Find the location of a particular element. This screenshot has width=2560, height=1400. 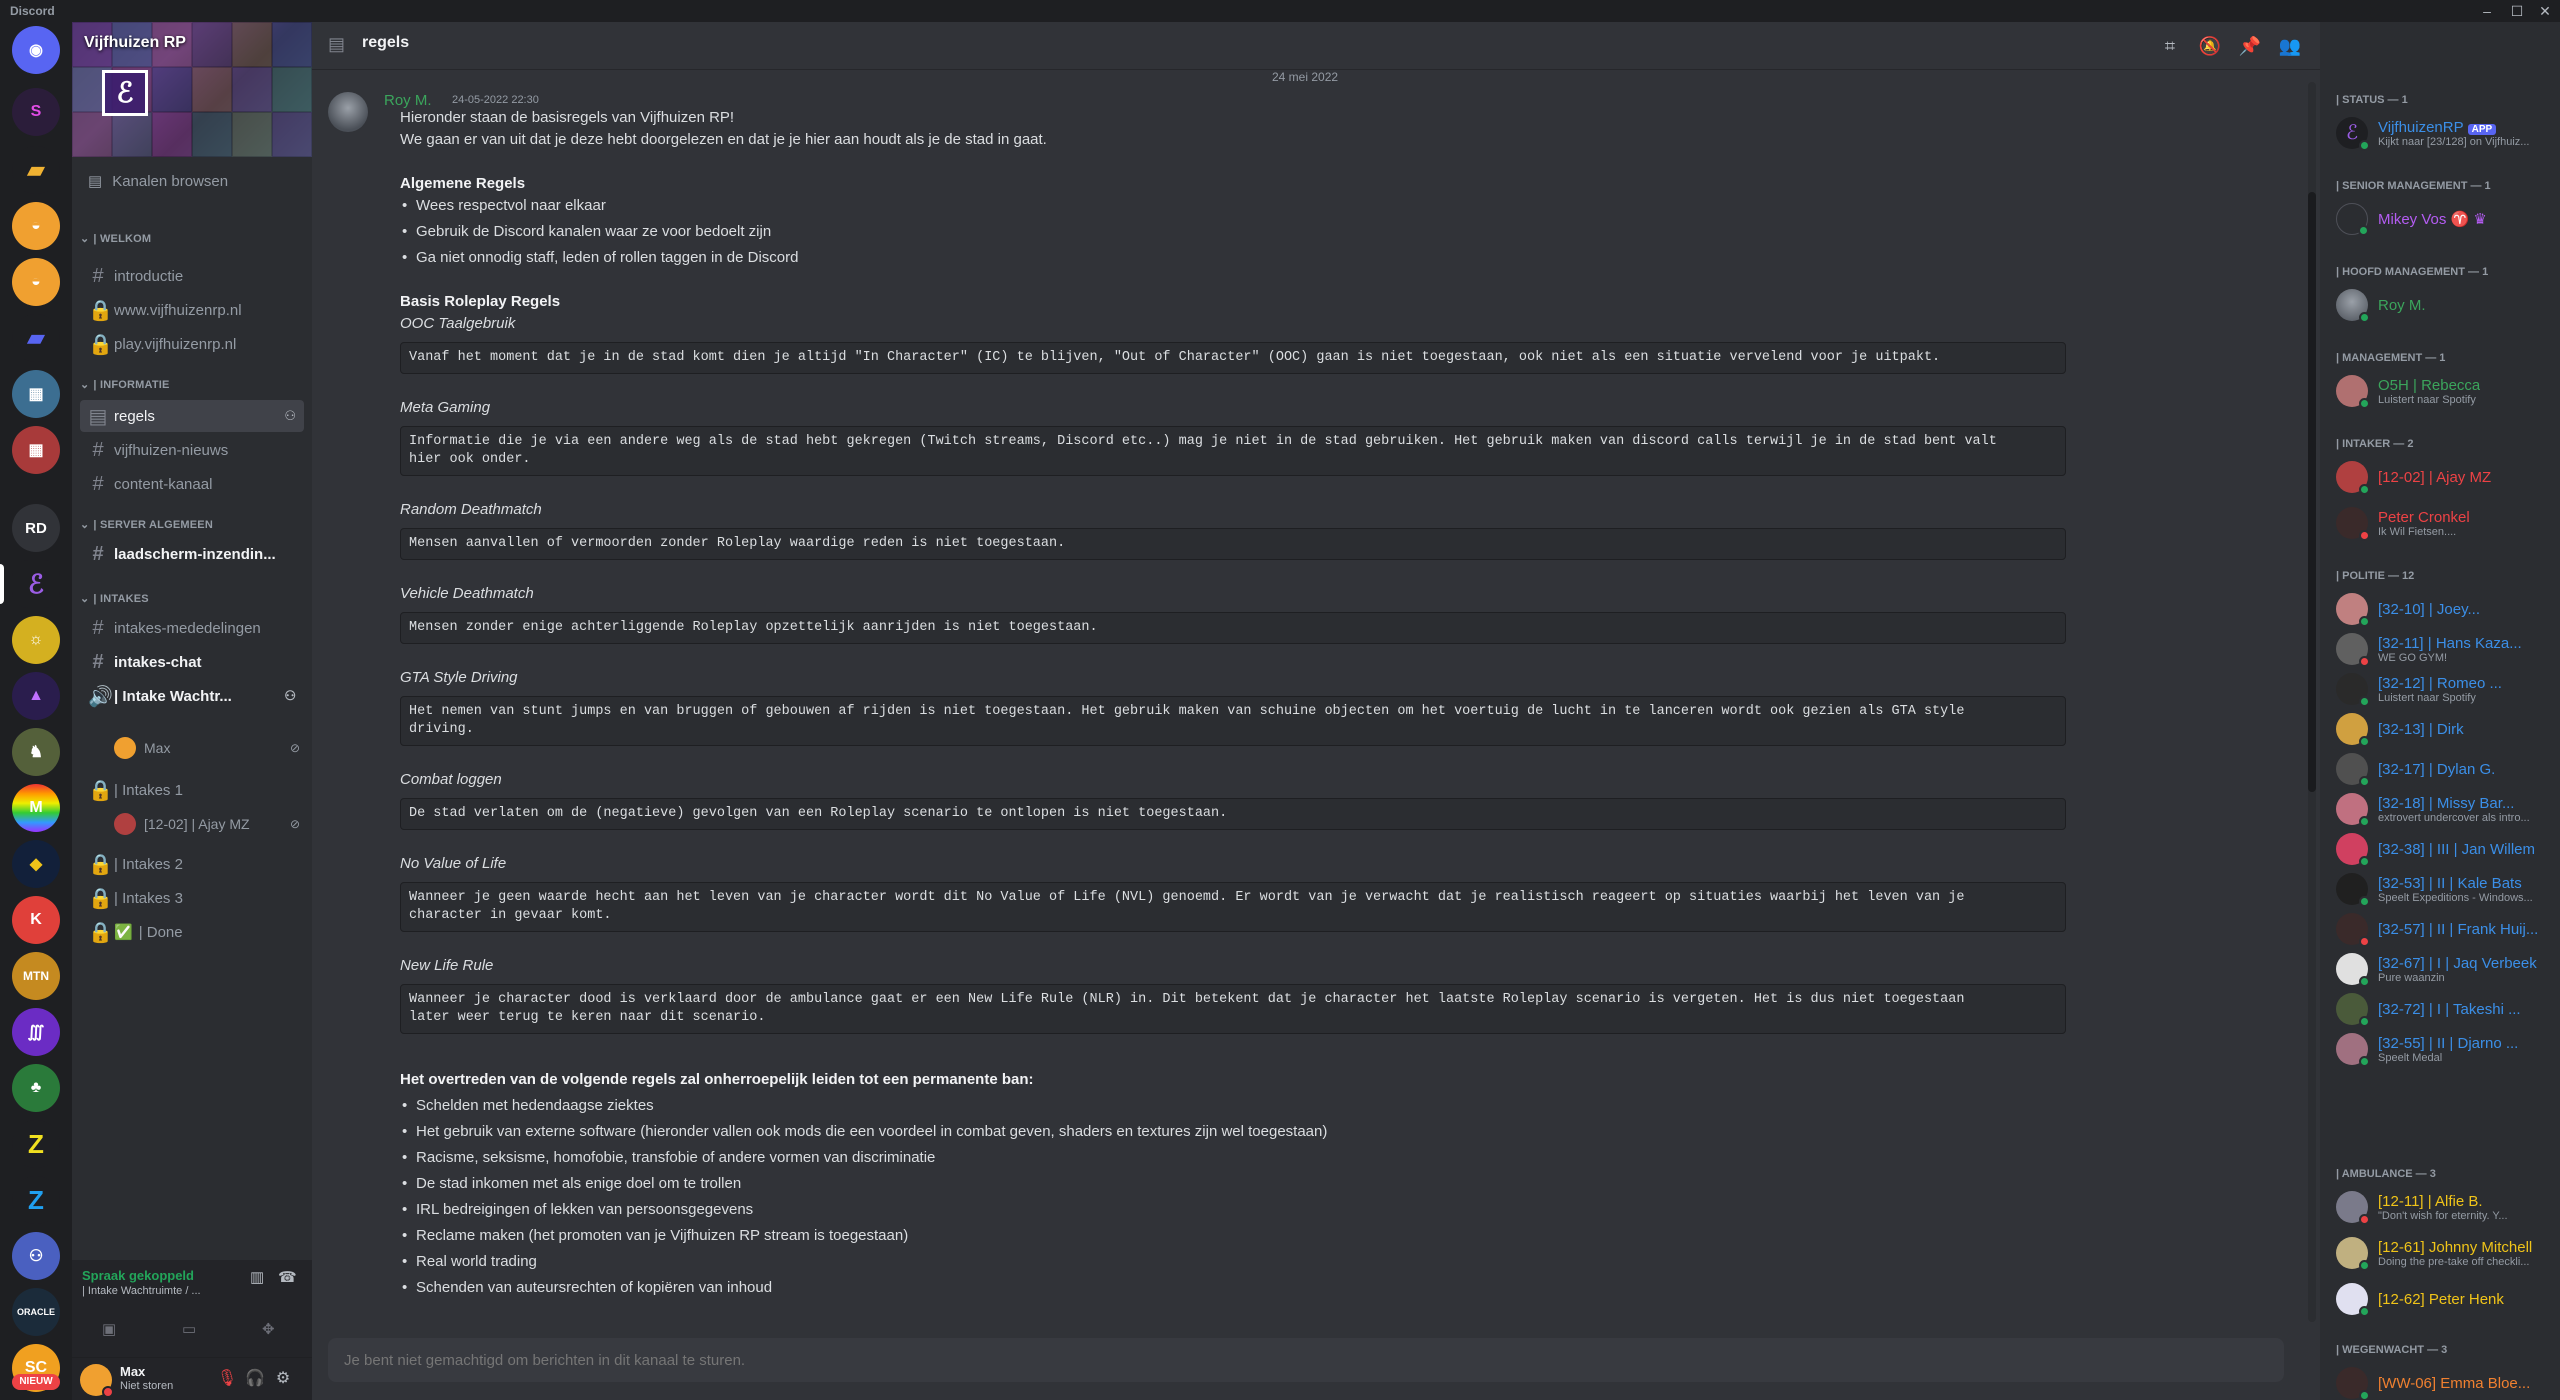

minimize-icon: – is located at coordinates (2487, 11).